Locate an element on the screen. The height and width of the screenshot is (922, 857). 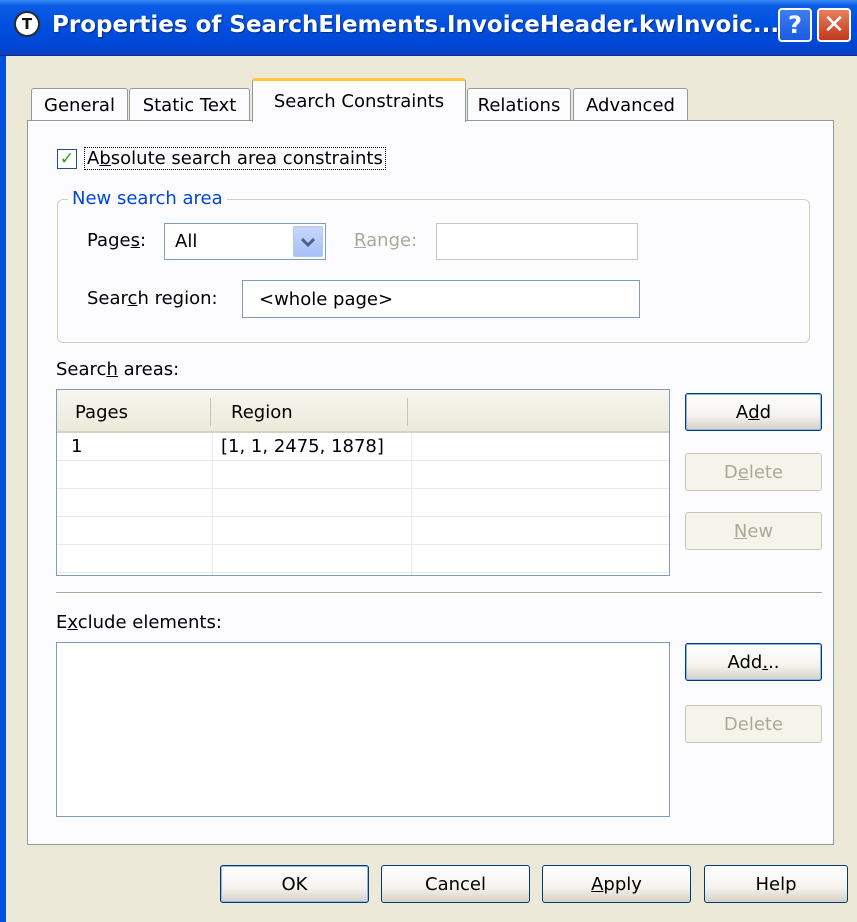
pages-dropdown-value: All is located at coordinates (186, 241).